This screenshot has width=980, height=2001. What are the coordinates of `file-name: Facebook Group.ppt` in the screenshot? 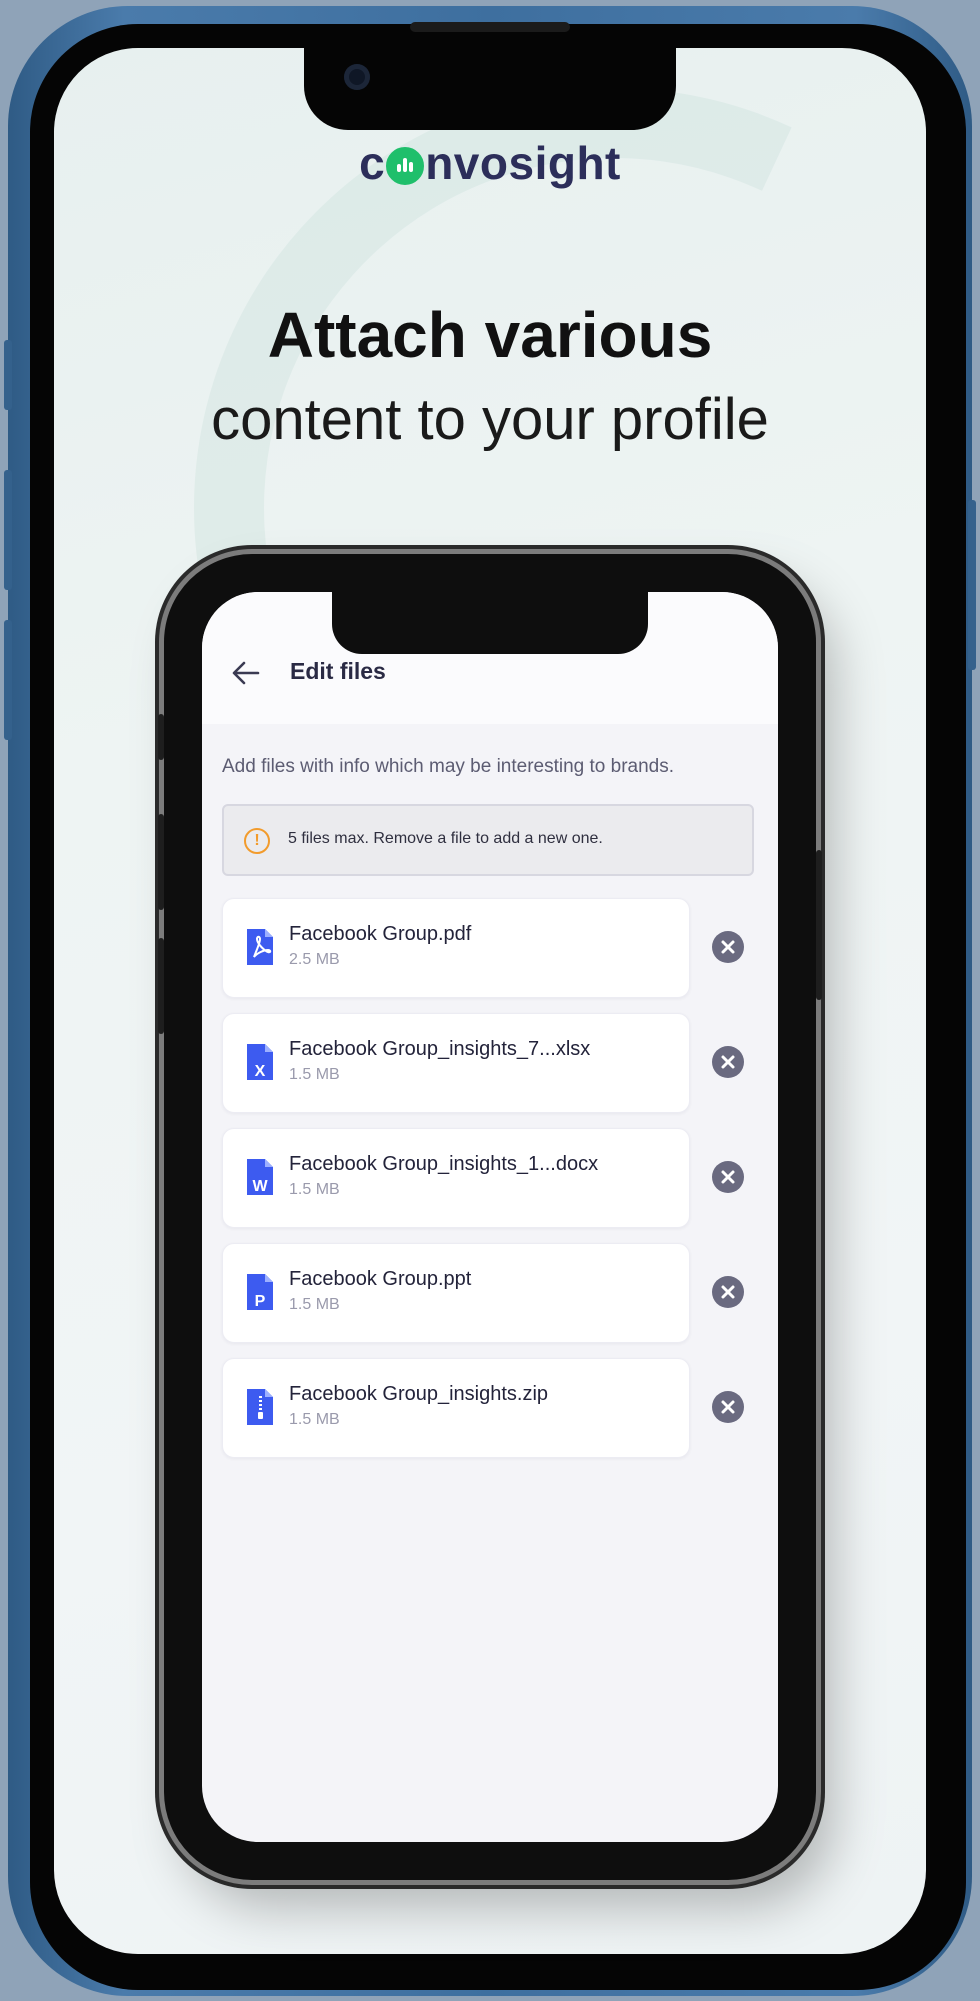 It's located at (380, 1279).